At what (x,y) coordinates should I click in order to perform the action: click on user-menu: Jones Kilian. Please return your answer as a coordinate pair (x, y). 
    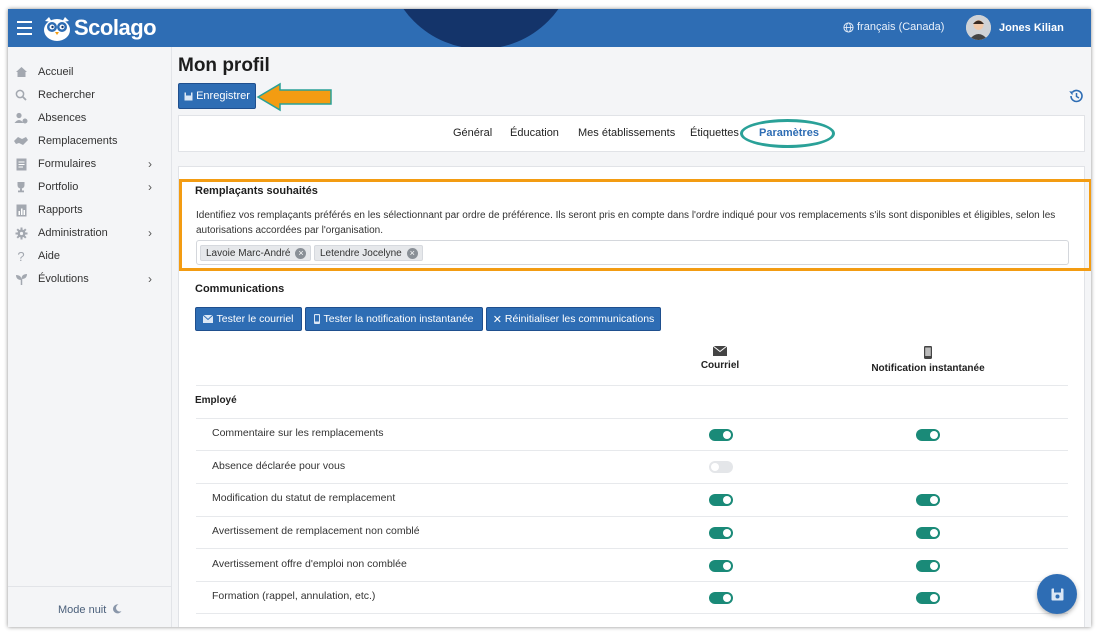
    Looking at the image, I should click on (1015, 27).